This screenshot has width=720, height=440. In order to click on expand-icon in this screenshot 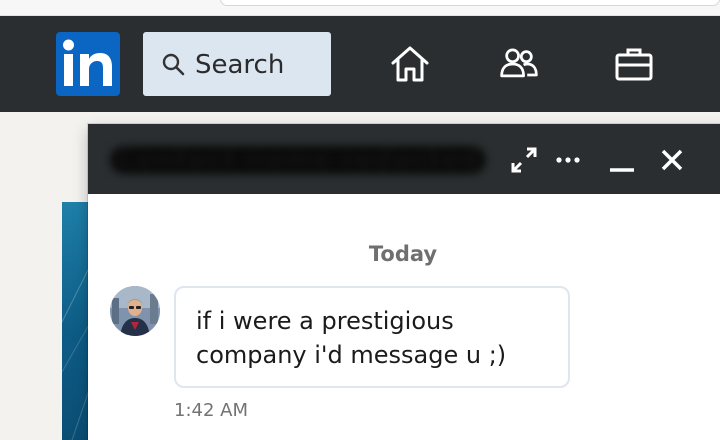, I will do `click(524, 160)`.